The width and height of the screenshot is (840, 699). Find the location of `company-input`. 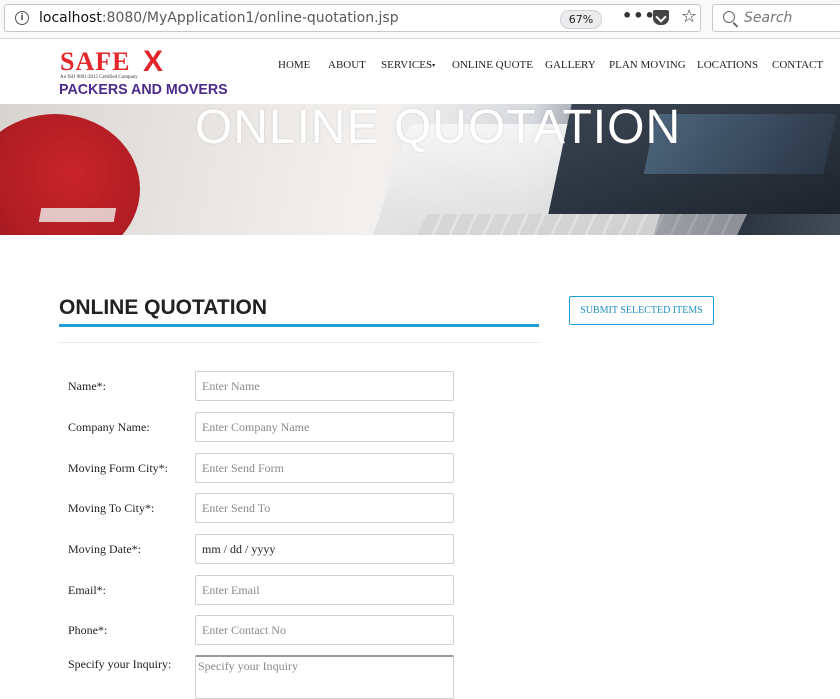

company-input is located at coordinates (324, 427).